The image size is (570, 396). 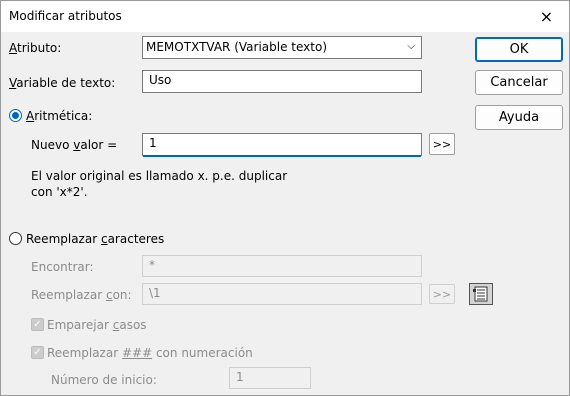 I want to click on close-icon: ×, so click(x=546, y=16).